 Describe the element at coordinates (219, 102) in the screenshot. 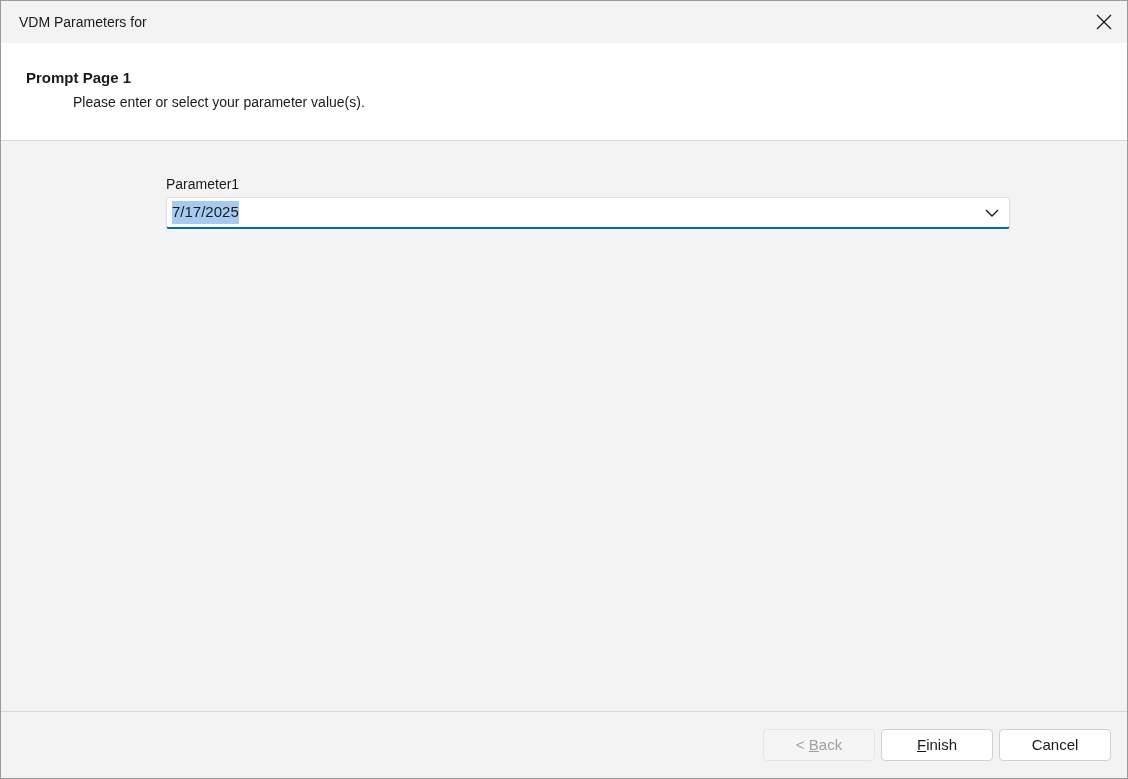

I see `page-subtitle: Please enter or select your parameter value(s).` at that location.